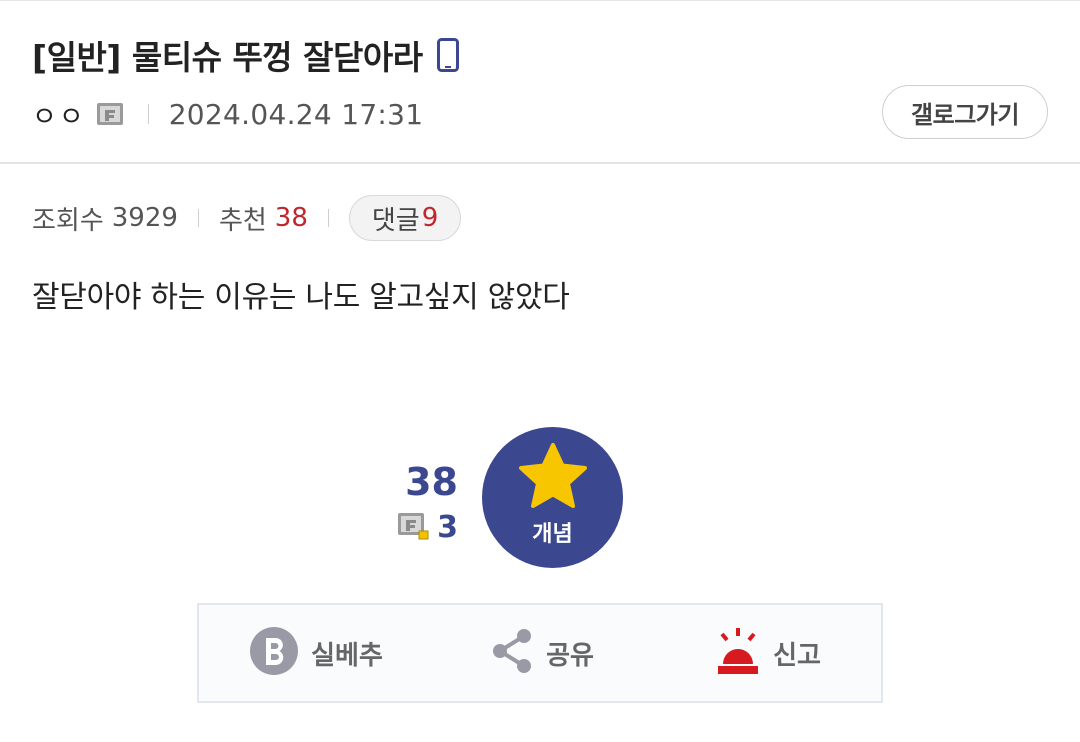 Image resolution: width=1080 pixels, height=742 pixels. I want to click on header-divider, so click(540, 163).